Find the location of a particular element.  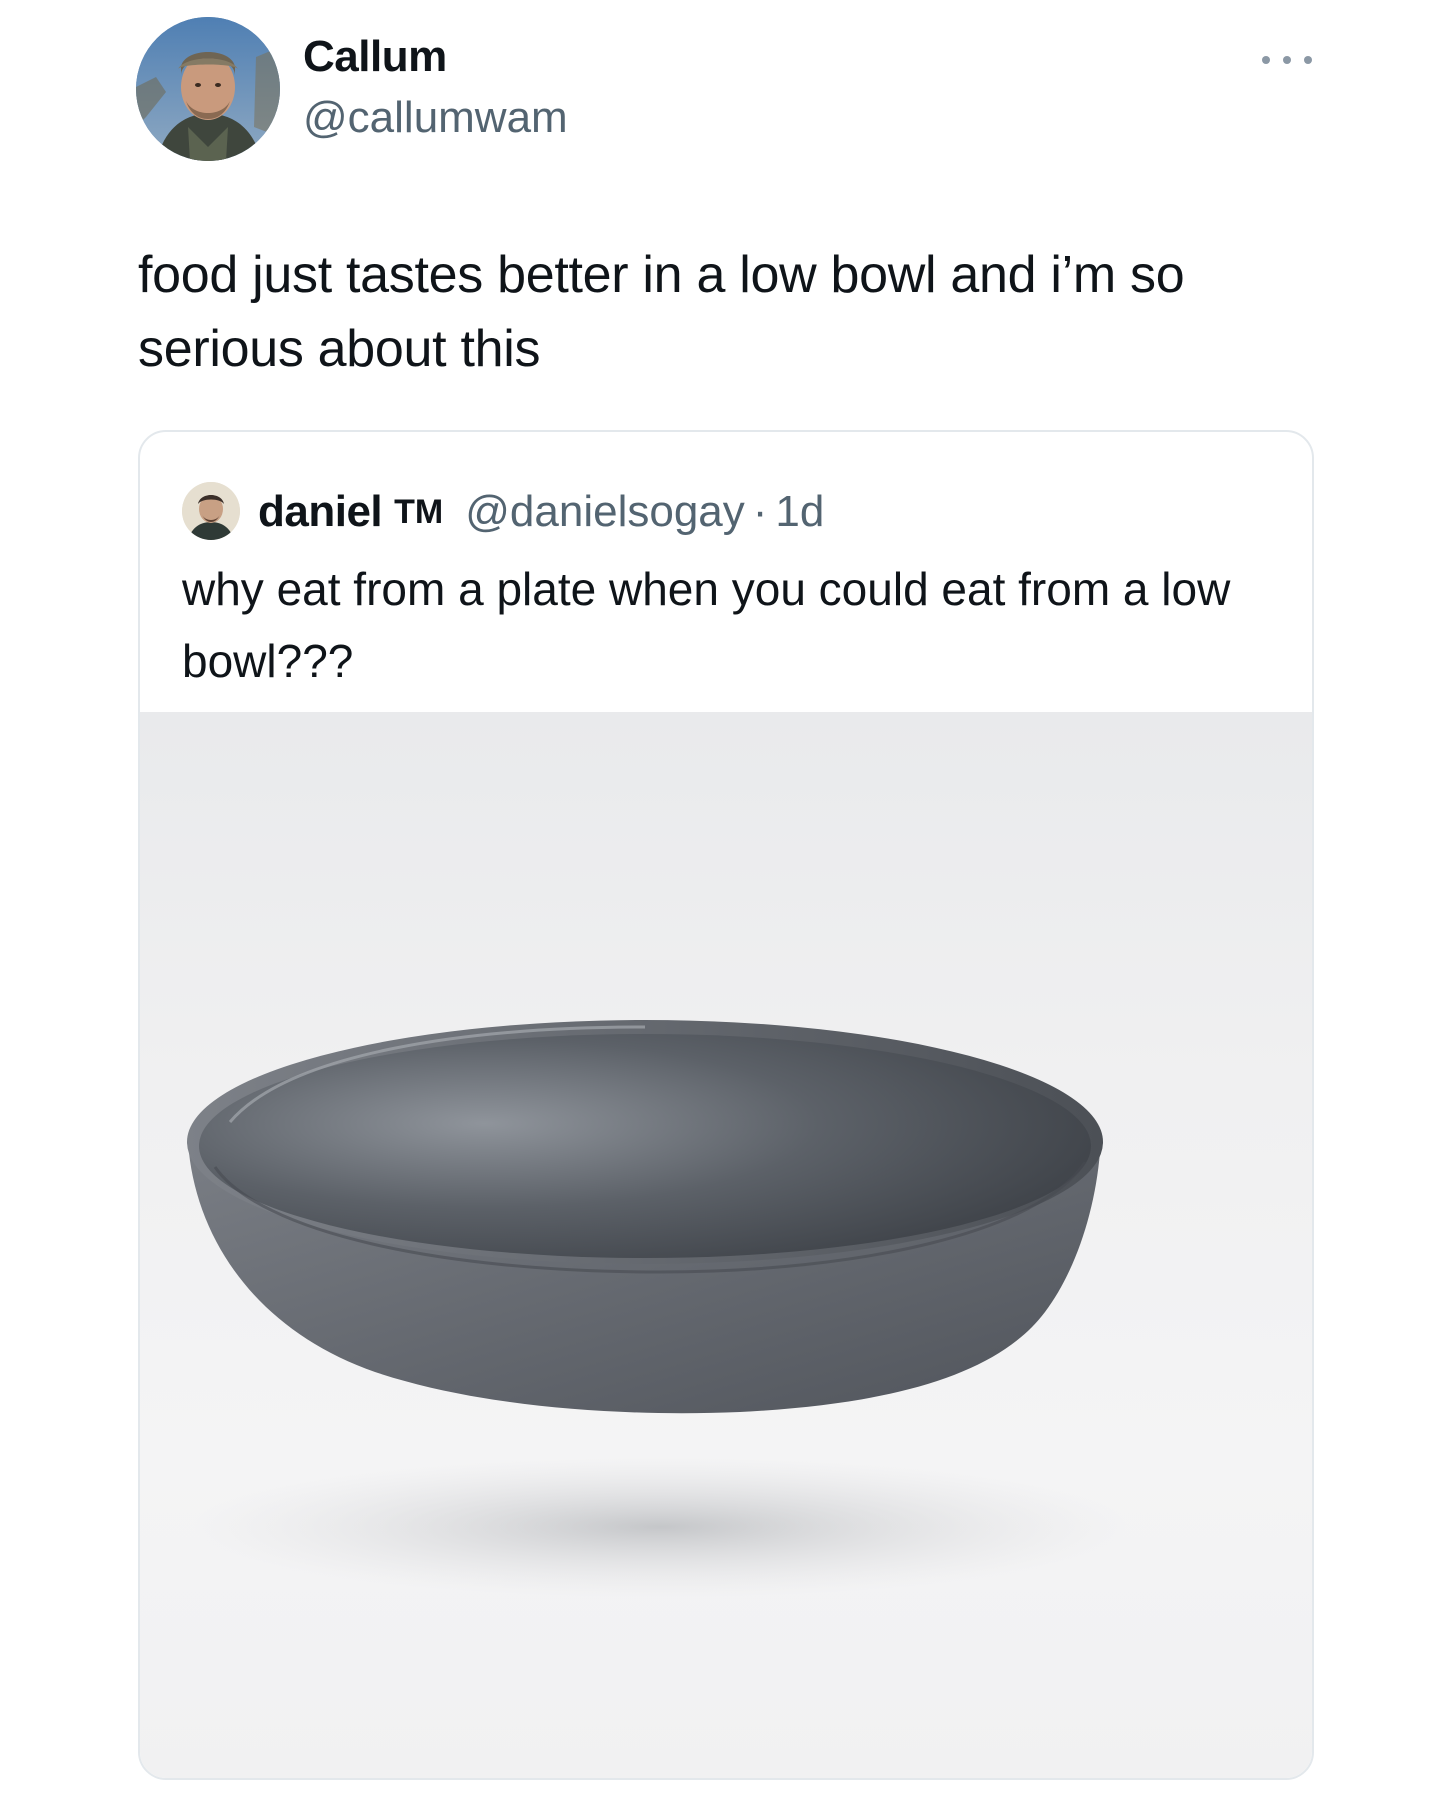

more-horizontal-icon is located at coordinates (1287, 60).